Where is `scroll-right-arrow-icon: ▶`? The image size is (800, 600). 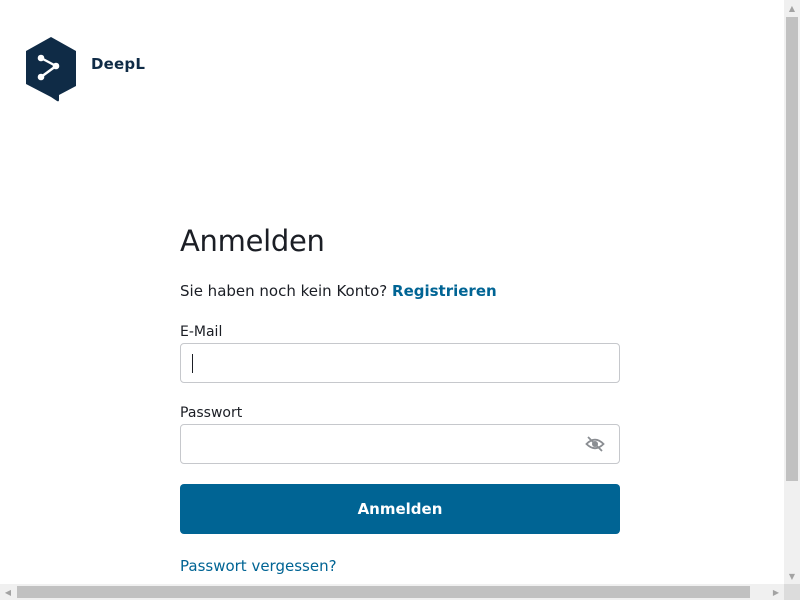 scroll-right-arrow-icon: ▶ is located at coordinates (776, 592).